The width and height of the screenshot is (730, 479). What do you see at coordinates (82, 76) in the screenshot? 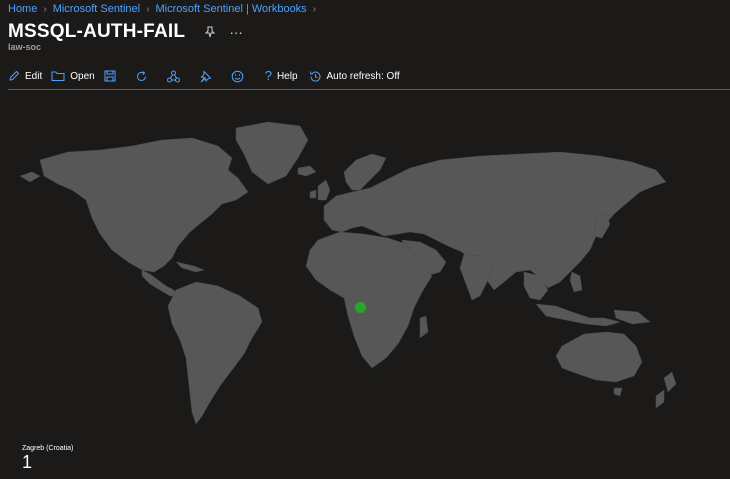
I see `open-label: Open` at bounding box center [82, 76].